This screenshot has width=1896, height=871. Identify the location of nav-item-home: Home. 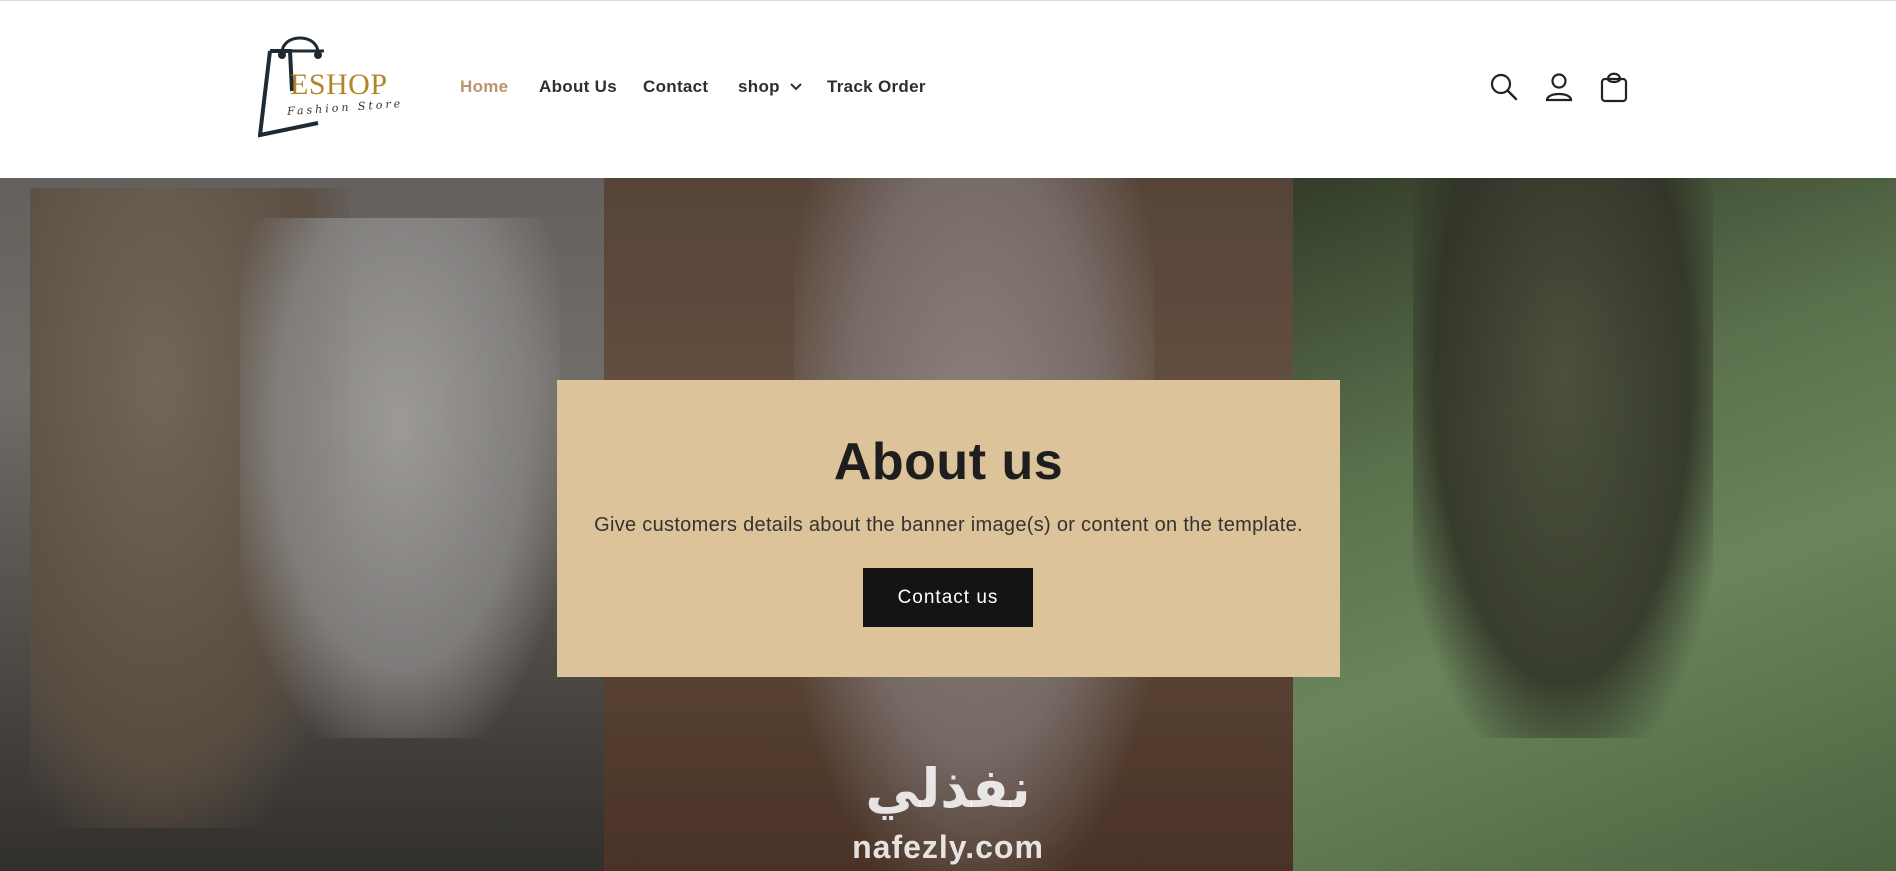
(484, 87).